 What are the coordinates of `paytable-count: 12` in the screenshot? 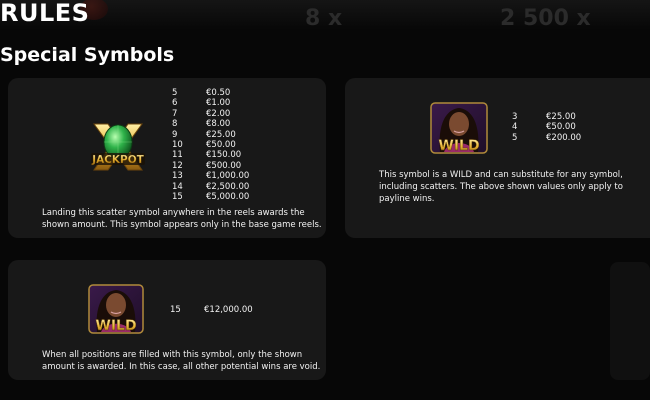 It's located at (177, 165).